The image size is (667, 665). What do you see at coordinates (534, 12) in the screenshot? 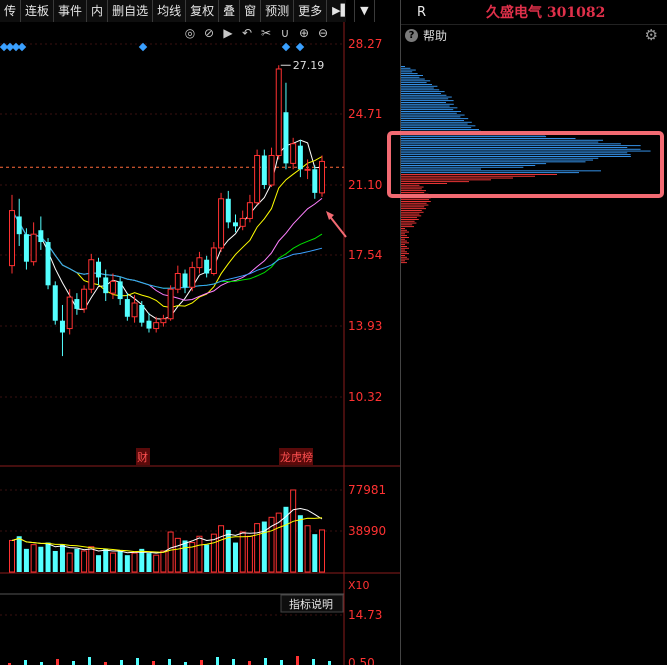
I see `panel-header: R 久盛电气 301082` at bounding box center [534, 12].